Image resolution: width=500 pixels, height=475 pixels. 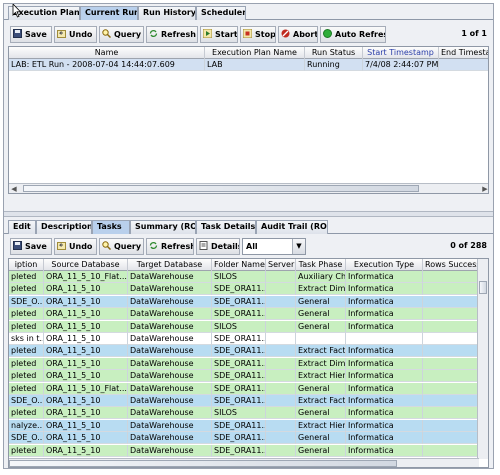 I want to click on column-header-start-timestamp: Start Timestamp, so click(x=401, y=53).